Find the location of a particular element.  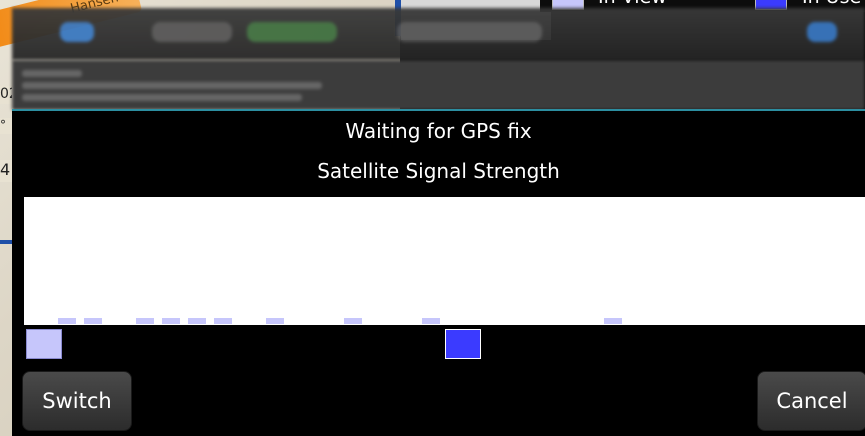

gps-status-text: Waiting for GPS fix is located at coordinates (438, 131).